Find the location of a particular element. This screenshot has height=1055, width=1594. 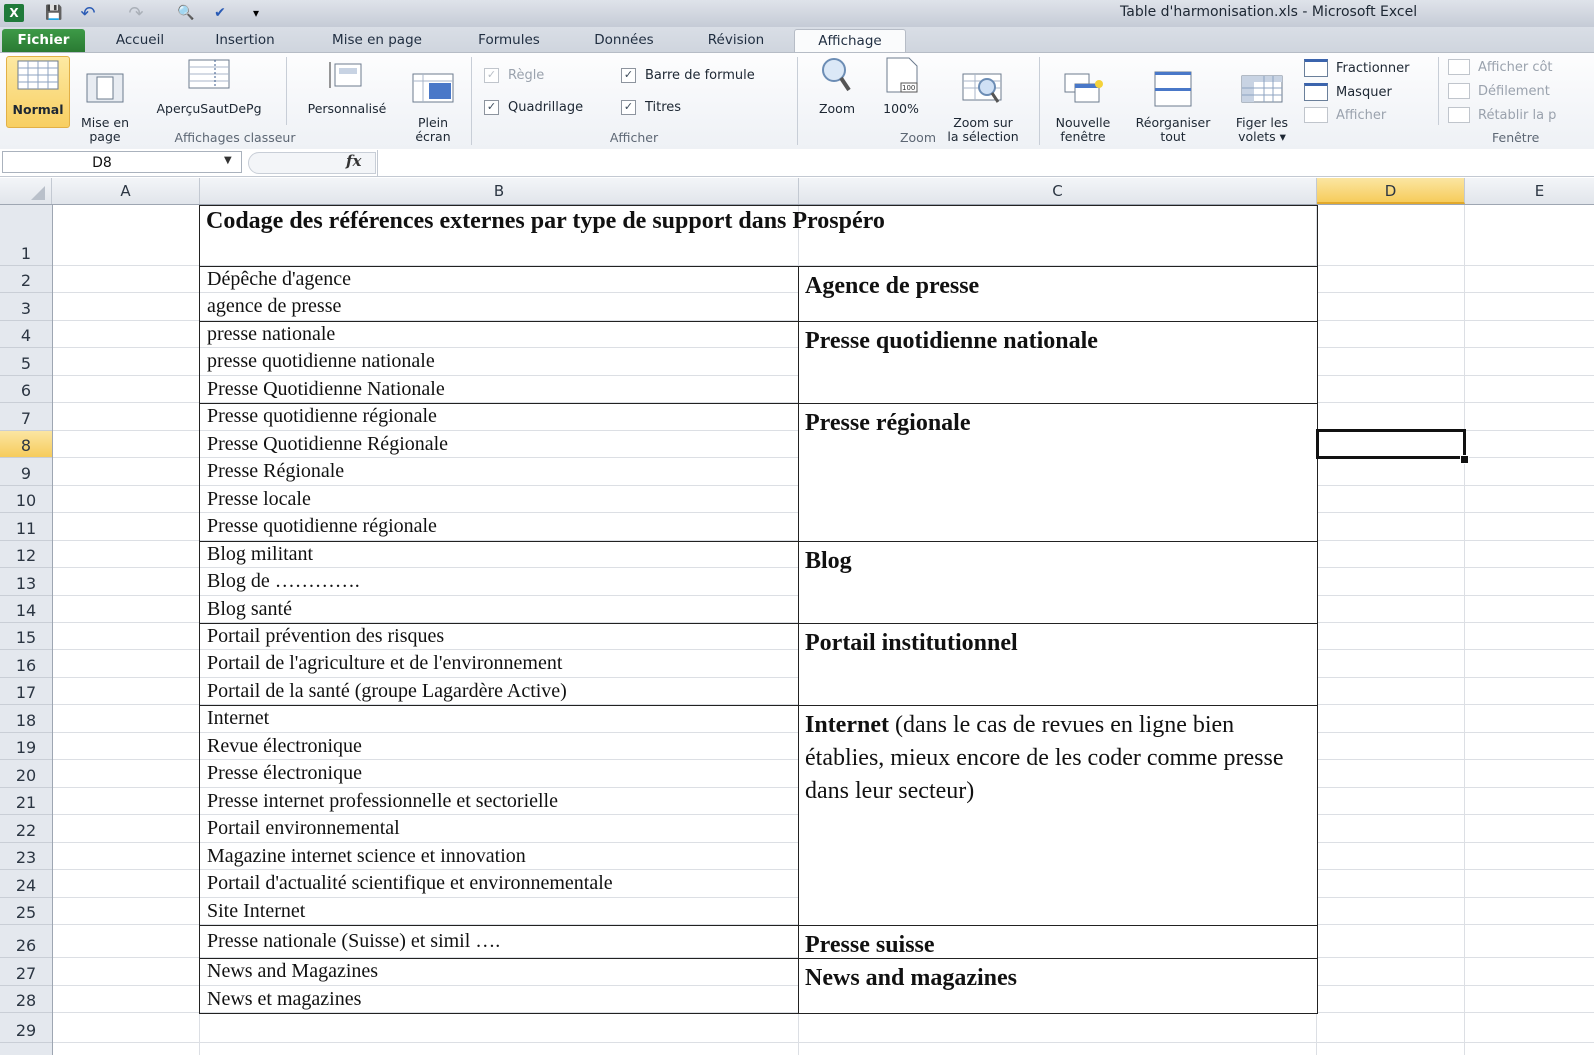

chevron-down-icon: ▼ is located at coordinates (228, 160).